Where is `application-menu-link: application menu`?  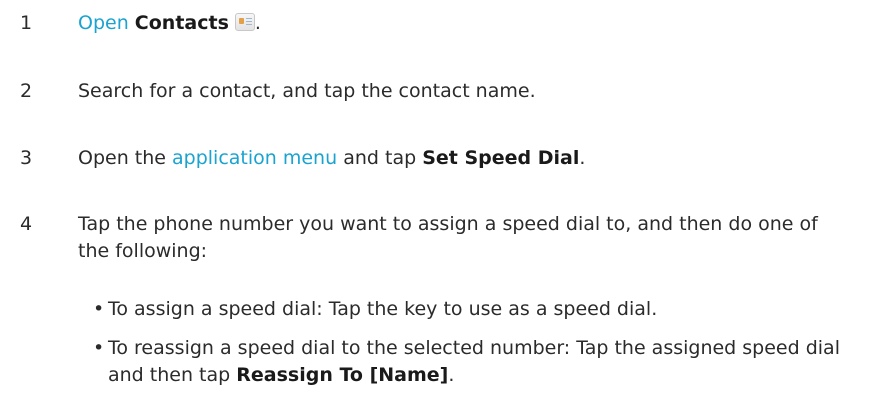 application-menu-link: application menu is located at coordinates (254, 158).